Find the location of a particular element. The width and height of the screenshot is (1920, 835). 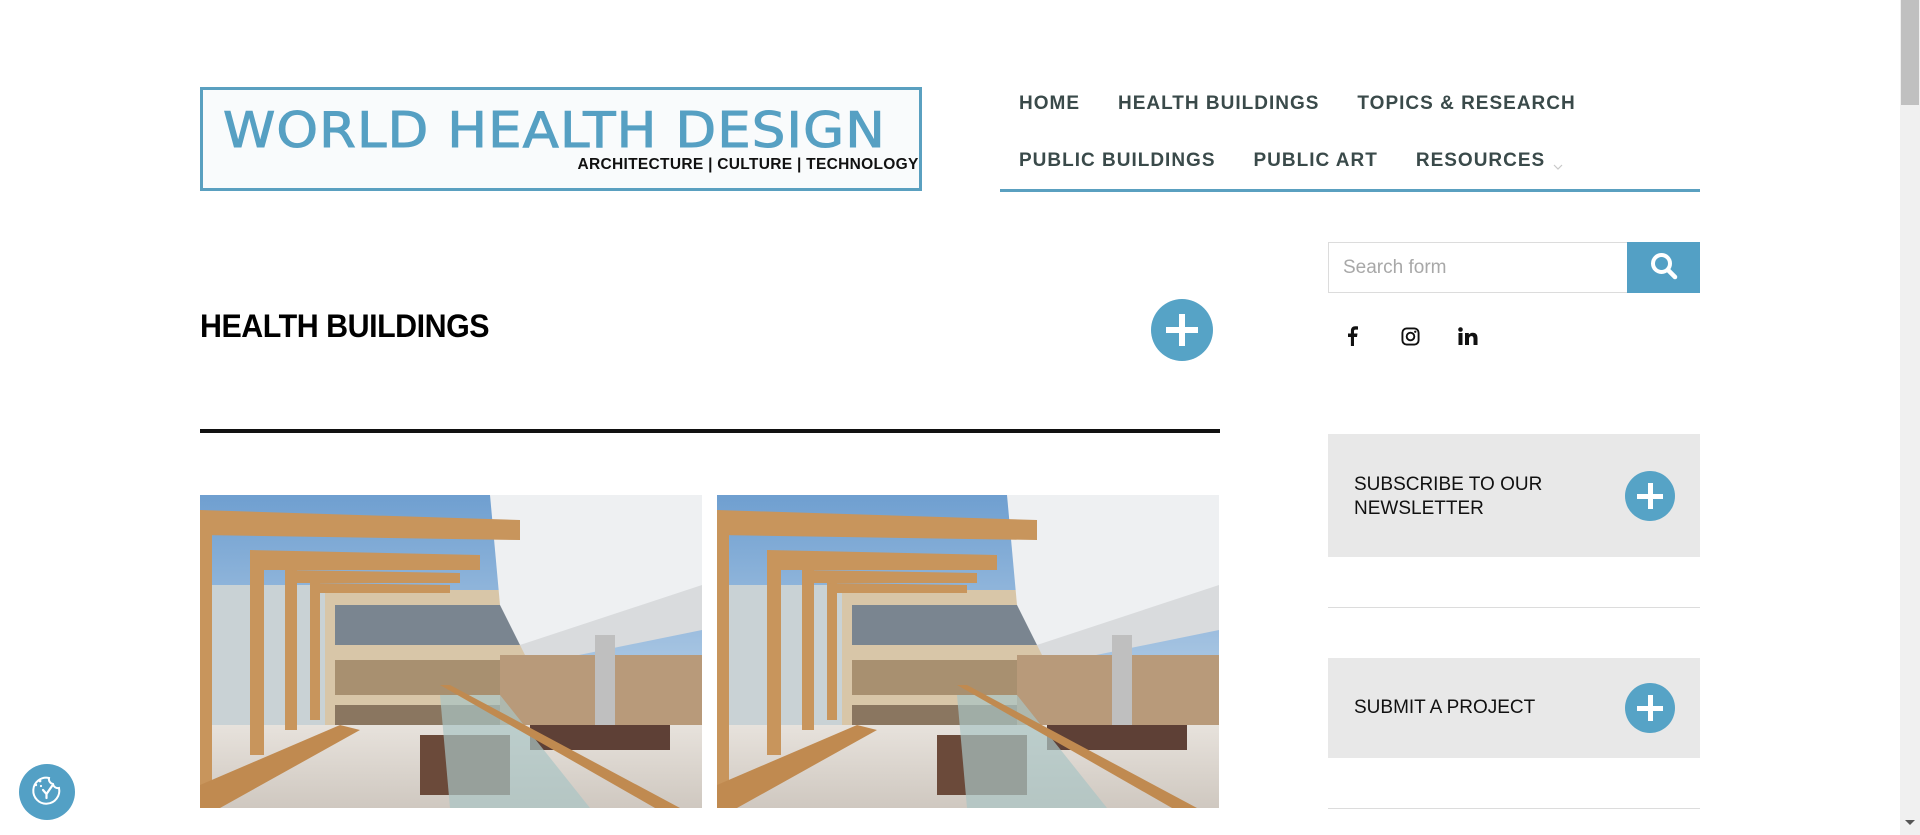

linkedin-icon is located at coordinates (1468, 336).